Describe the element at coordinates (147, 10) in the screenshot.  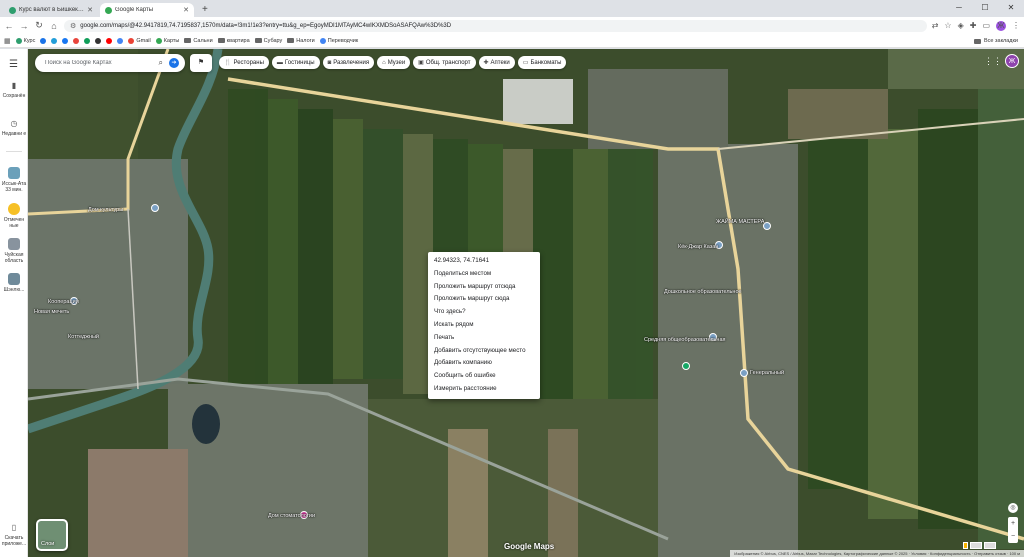
I see `tab-google-maps: Google Карты ✕` at that location.